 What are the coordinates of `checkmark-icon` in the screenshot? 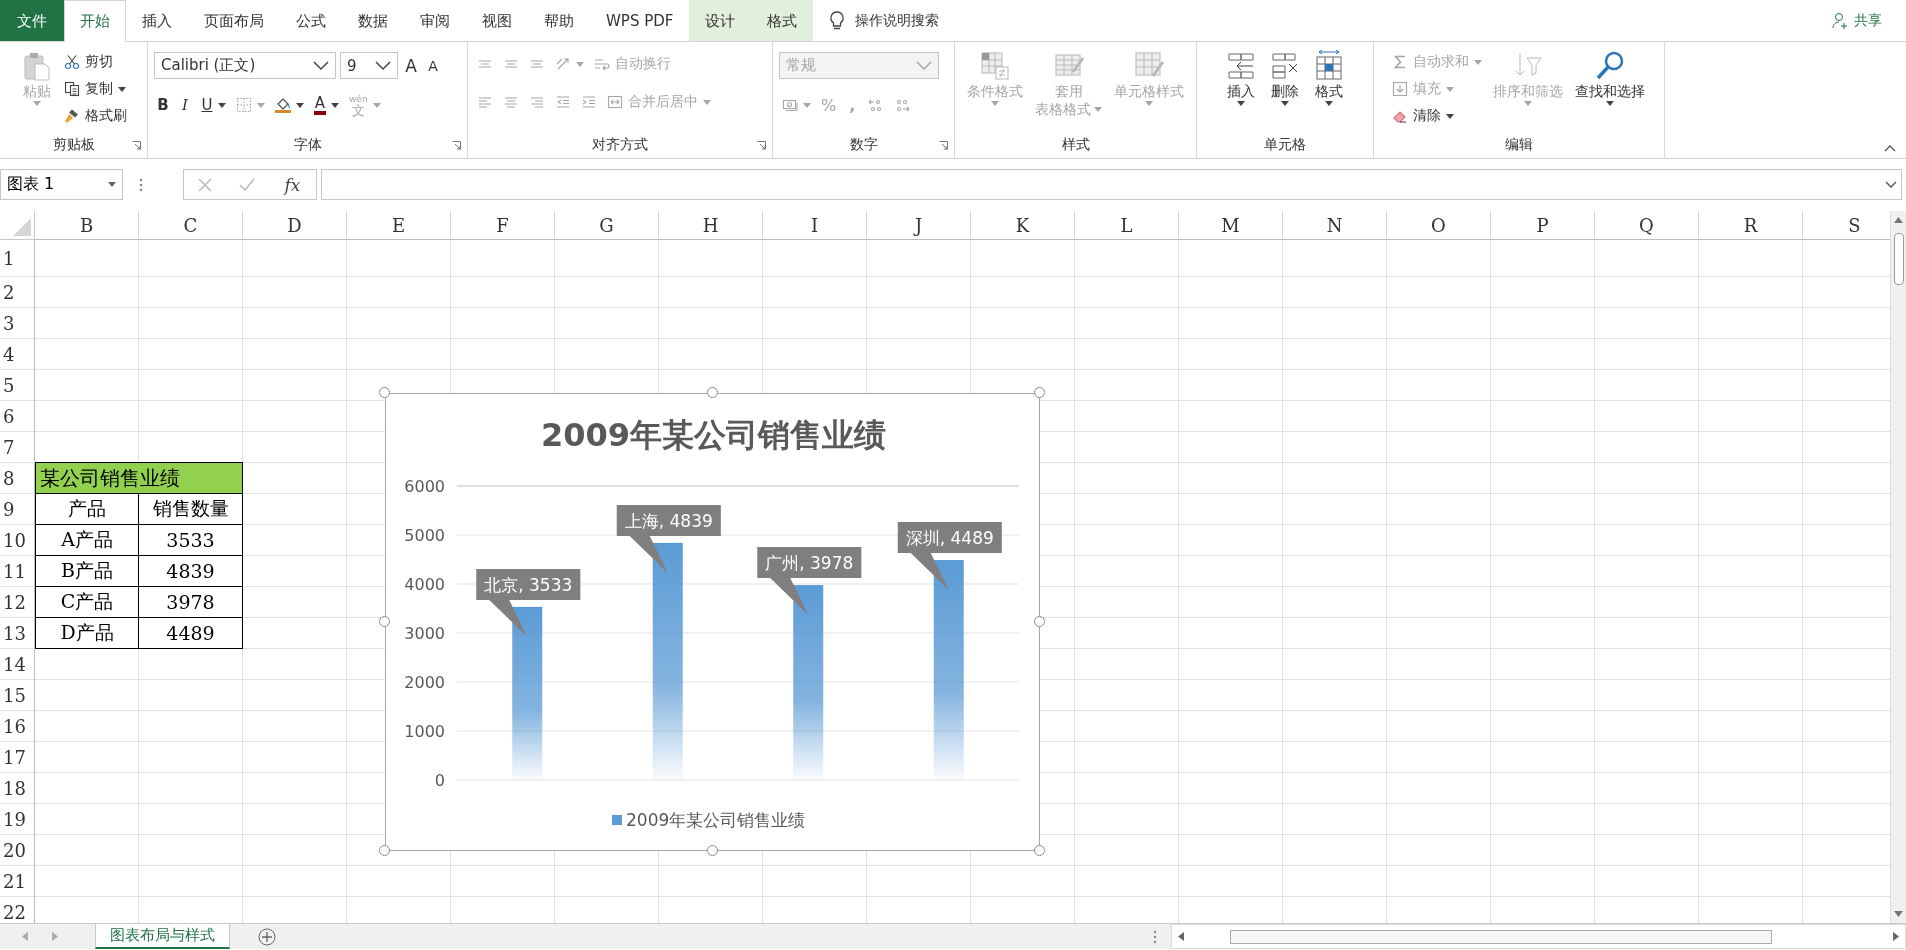 It's located at (247, 184).